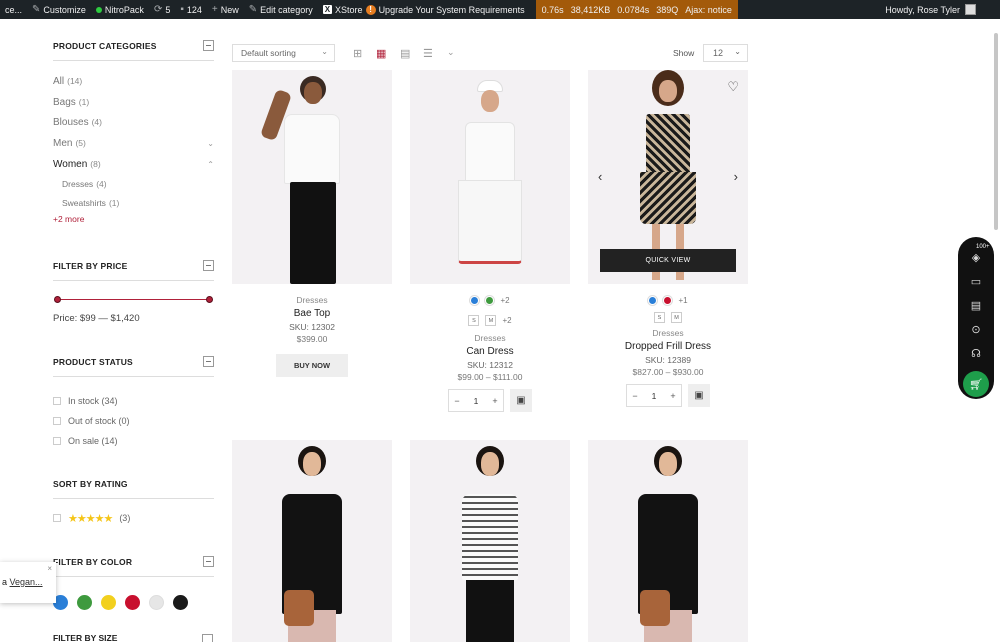 The width and height of the screenshot is (1000, 642). What do you see at coordinates (133, 219) in the screenshot?
I see `more-categories-link: +2 more` at bounding box center [133, 219].